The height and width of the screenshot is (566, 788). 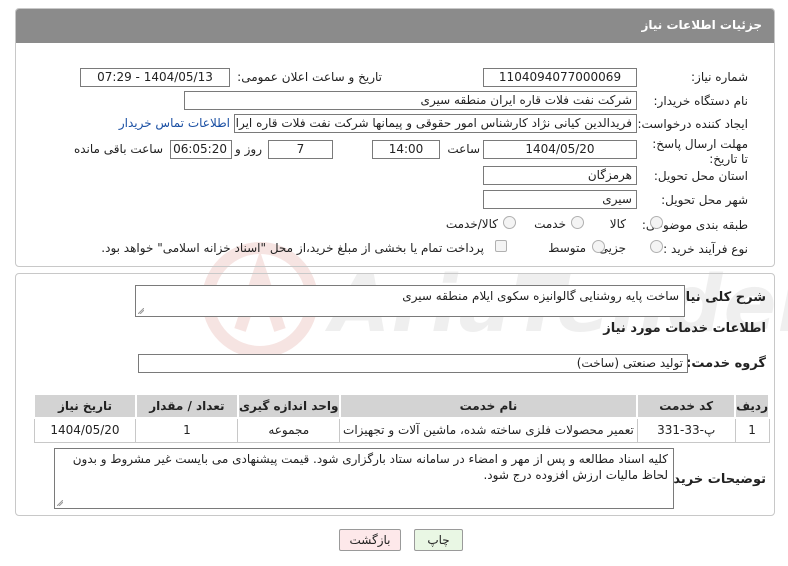 I want to click on service-group-field: تولید صنعتی (ساخت), so click(x=413, y=363).